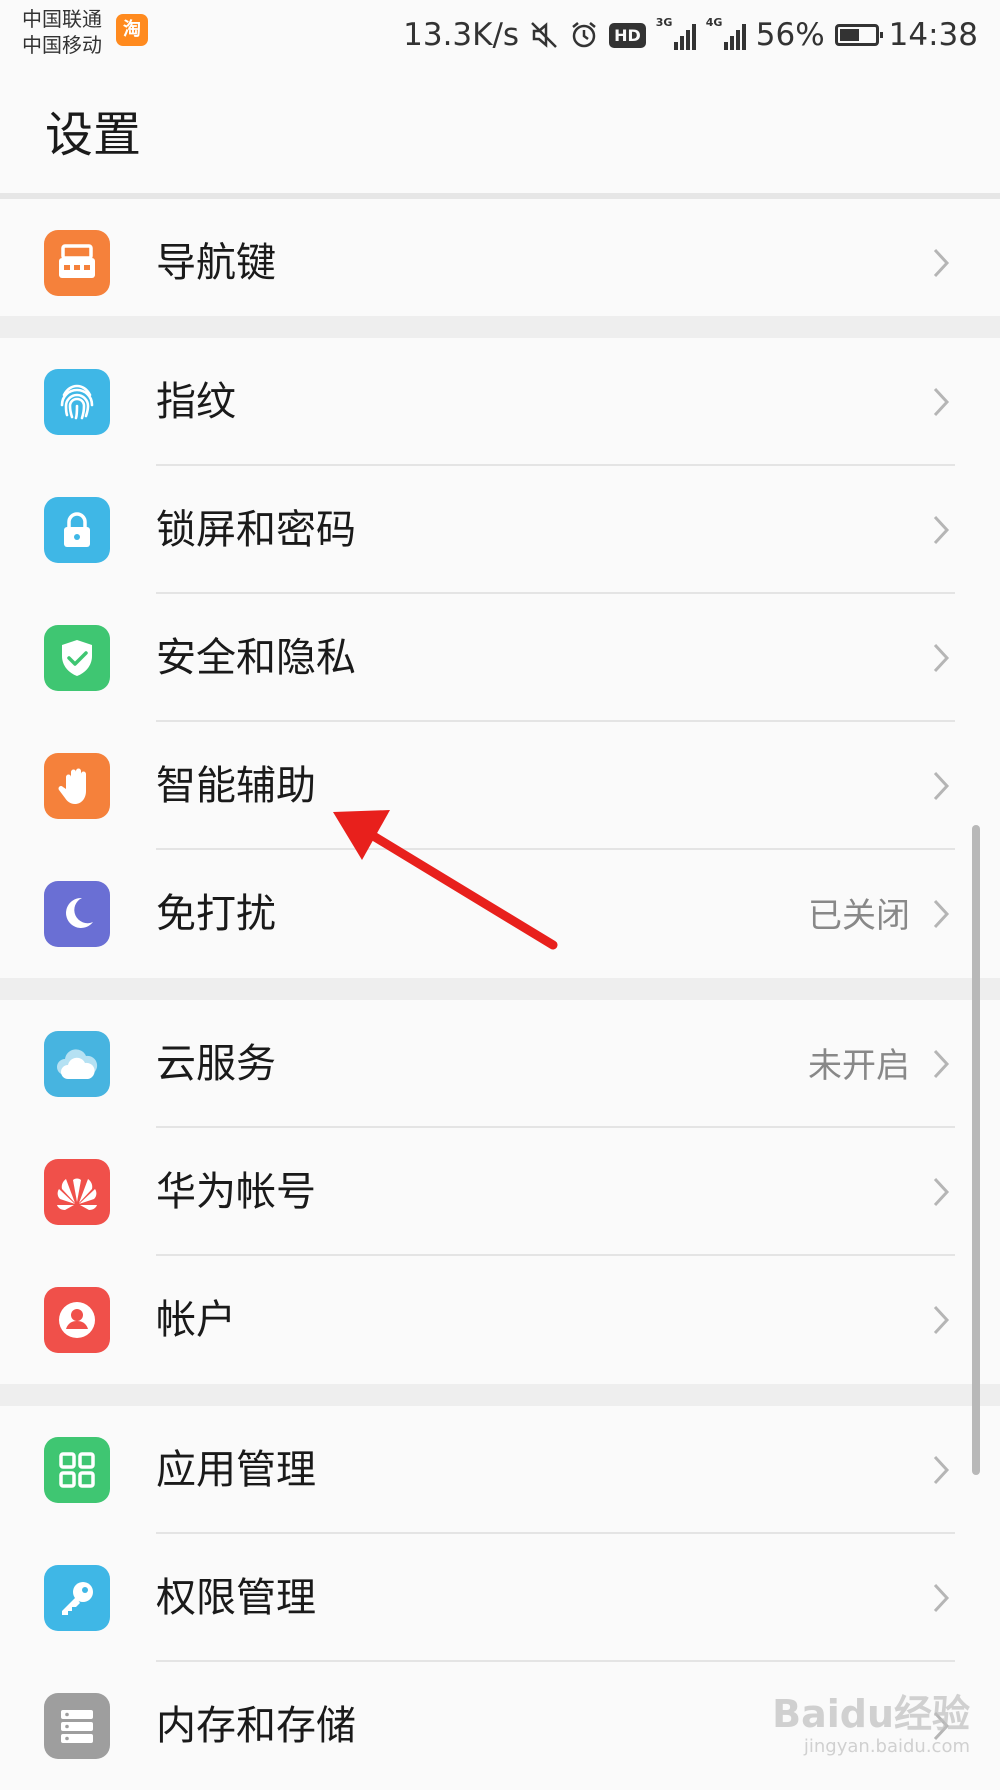 Image resolution: width=1000 pixels, height=1790 pixels. I want to click on account-icon, so click(77, 1320).